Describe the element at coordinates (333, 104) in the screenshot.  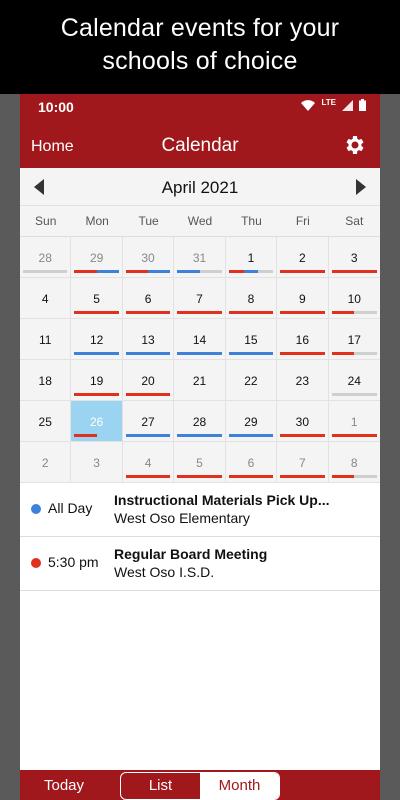
I see `status-icons: LTE` at that location.